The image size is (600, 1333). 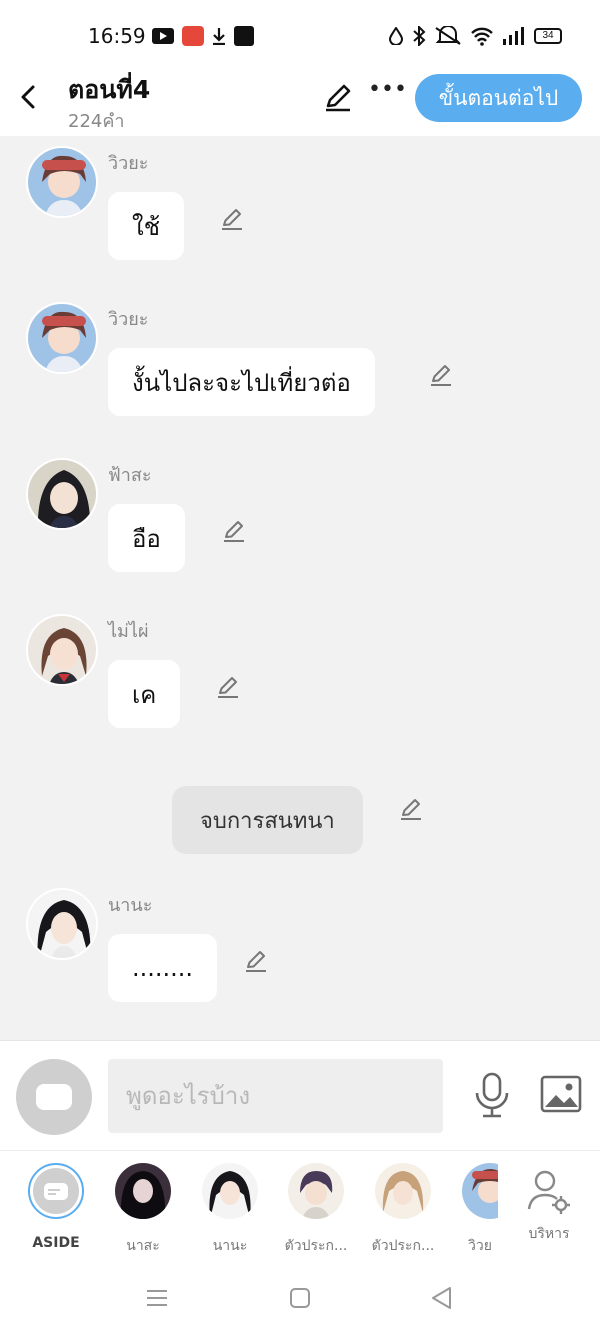 I want to click on more-options-icon: •••, so click(x=387, y=94).